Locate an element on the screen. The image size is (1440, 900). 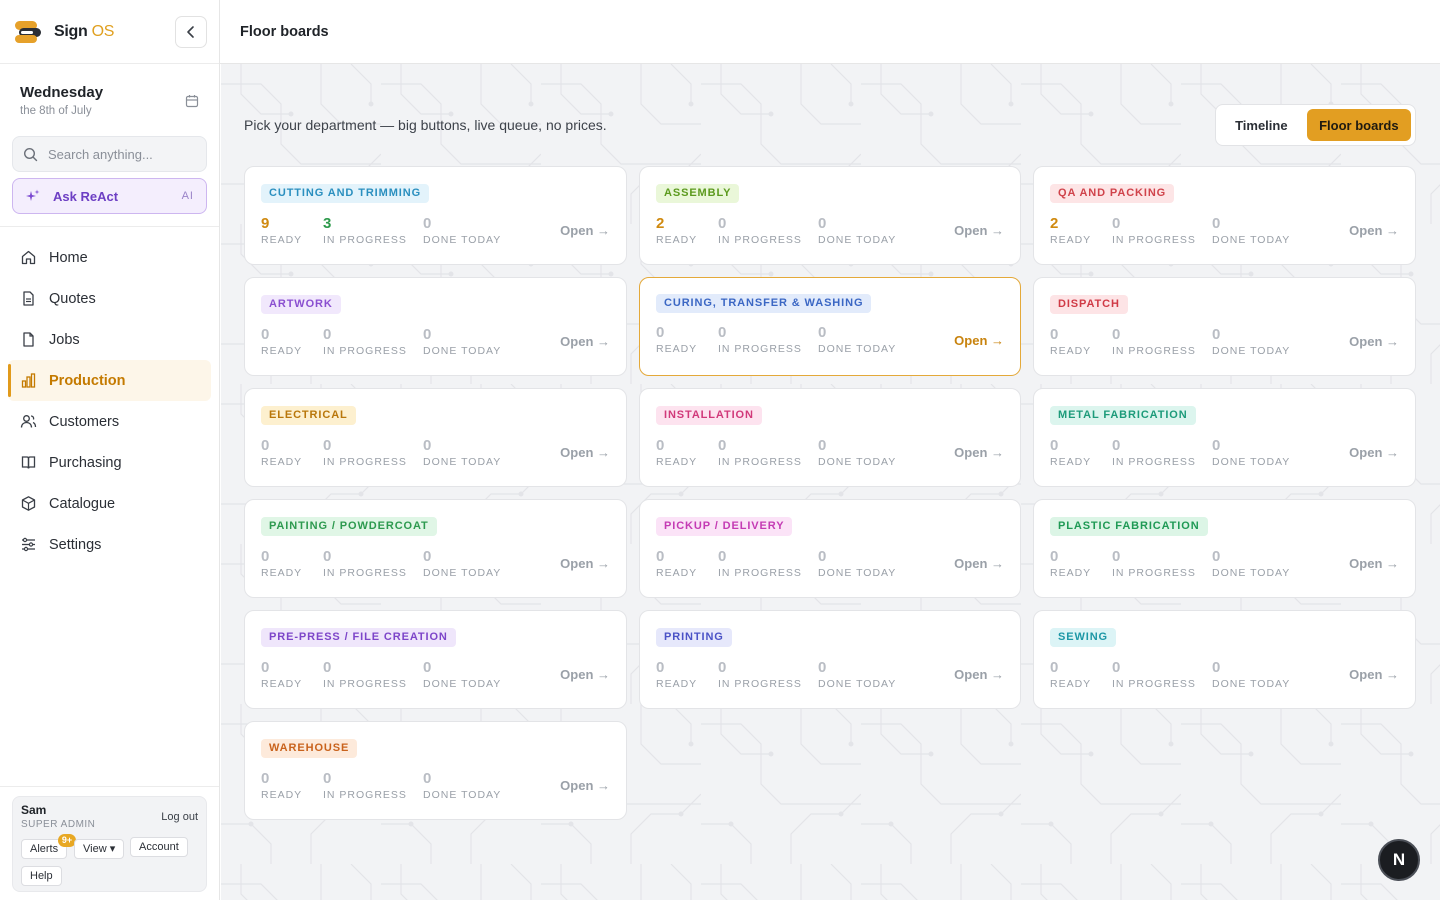
sidebar-item-settings: Settings is located at coordinates (109, 544).